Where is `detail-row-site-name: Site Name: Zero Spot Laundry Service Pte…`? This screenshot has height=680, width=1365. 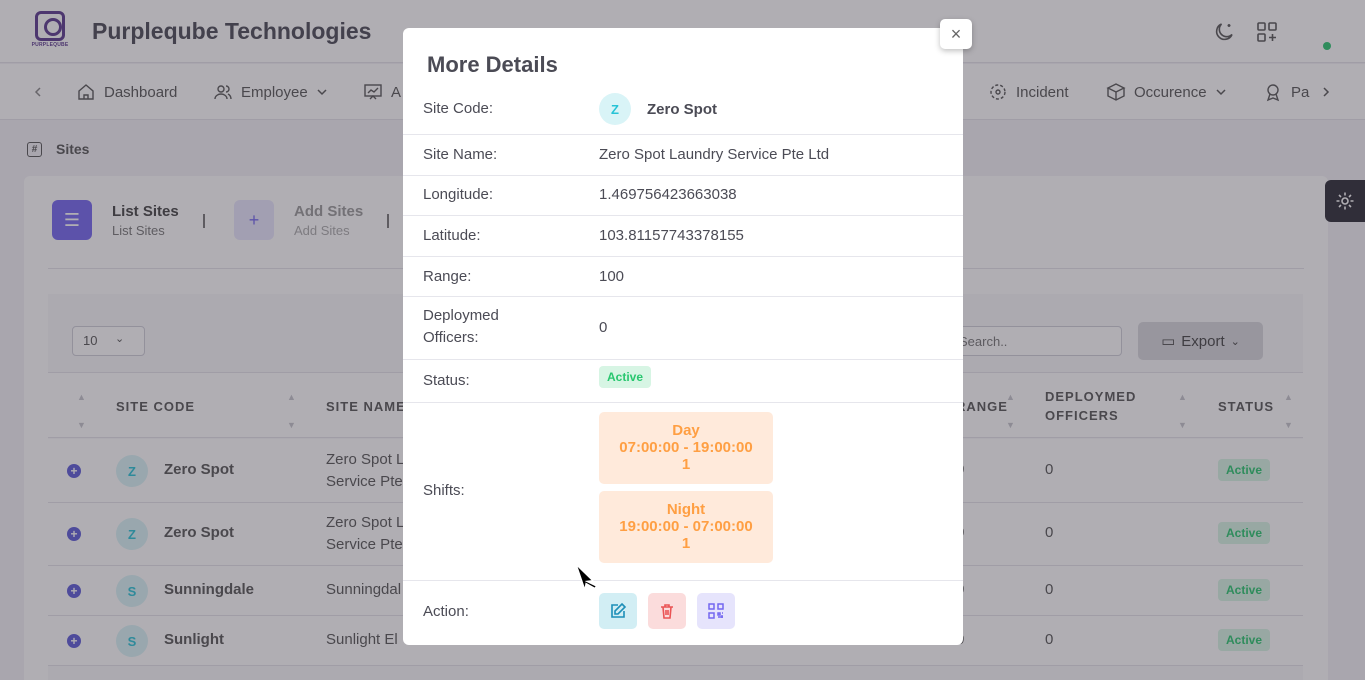
detail-row-site-name: Site Name: Zero Spot Laundry Service Pte… is located at coordinates (683, 155).